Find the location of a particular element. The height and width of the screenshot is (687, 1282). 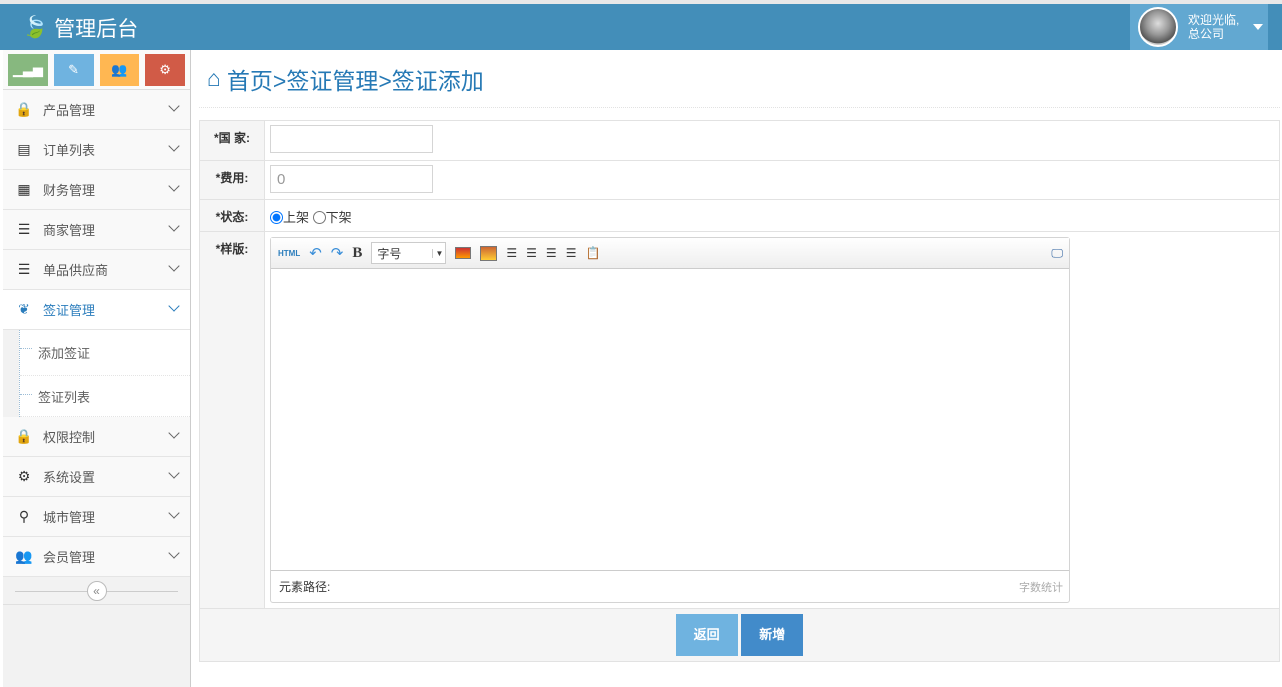

sidebar-item-permissions: 🔒 权限控制 is located at coordinates (96, 437).